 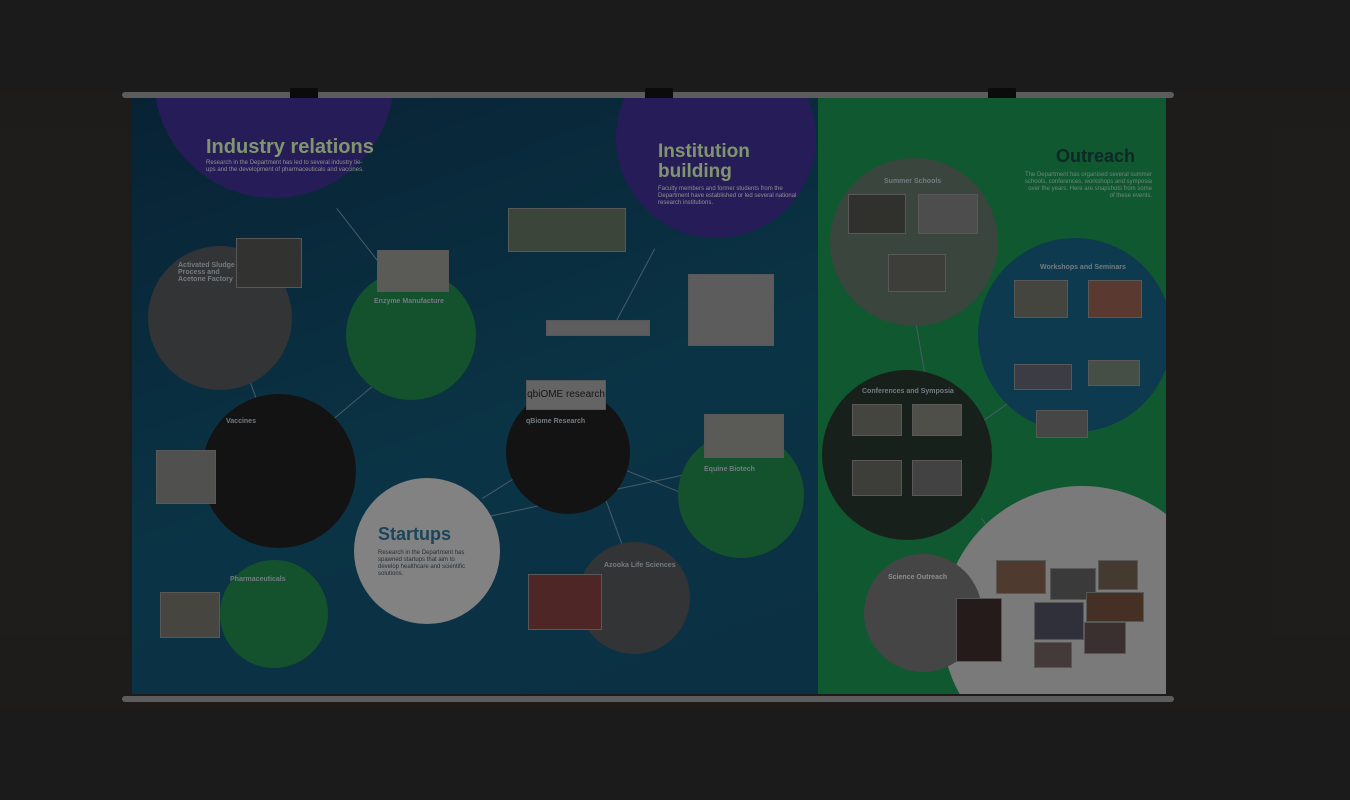 What do you see at coordinates (908, 391) in the screenshot?
I see `conferences-title: Conferences and Symposia` at bounding box center [908, 391].